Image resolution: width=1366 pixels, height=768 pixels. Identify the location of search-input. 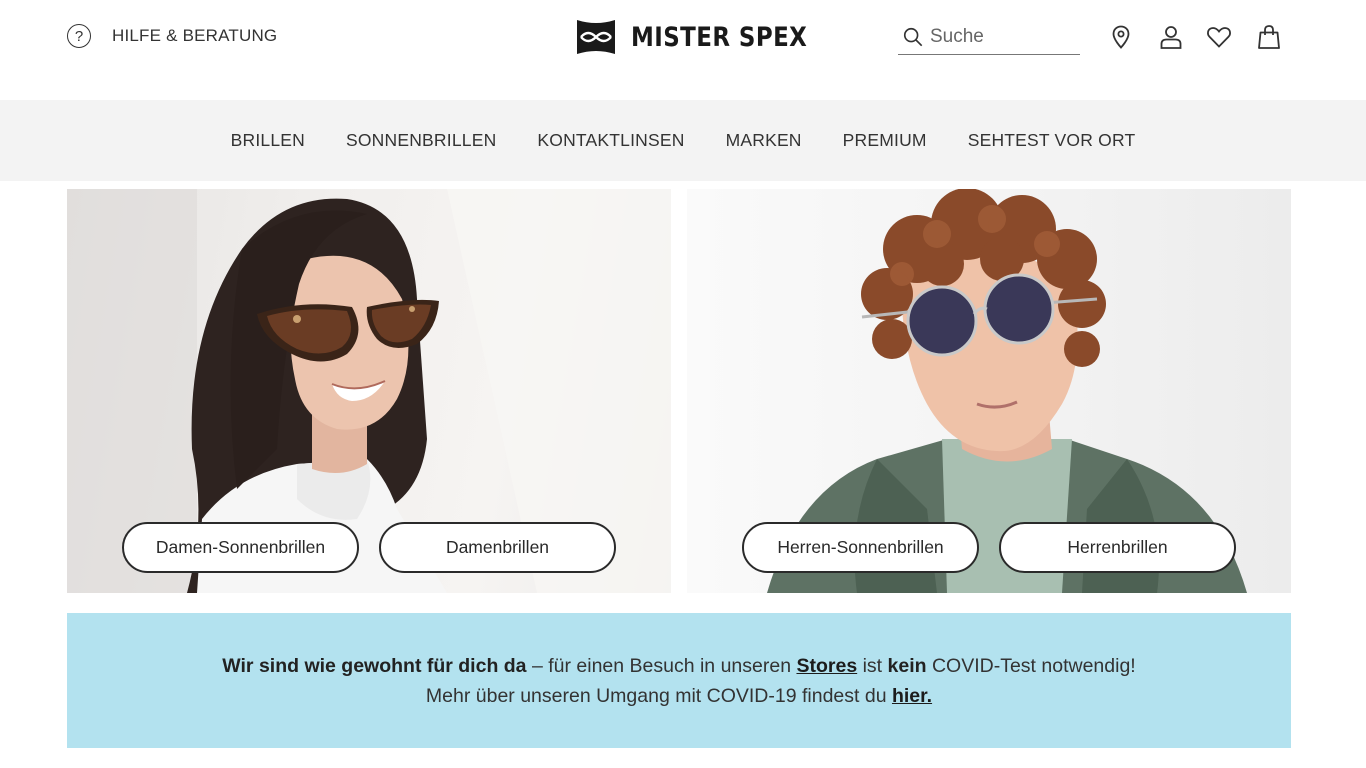
(1000, 37).